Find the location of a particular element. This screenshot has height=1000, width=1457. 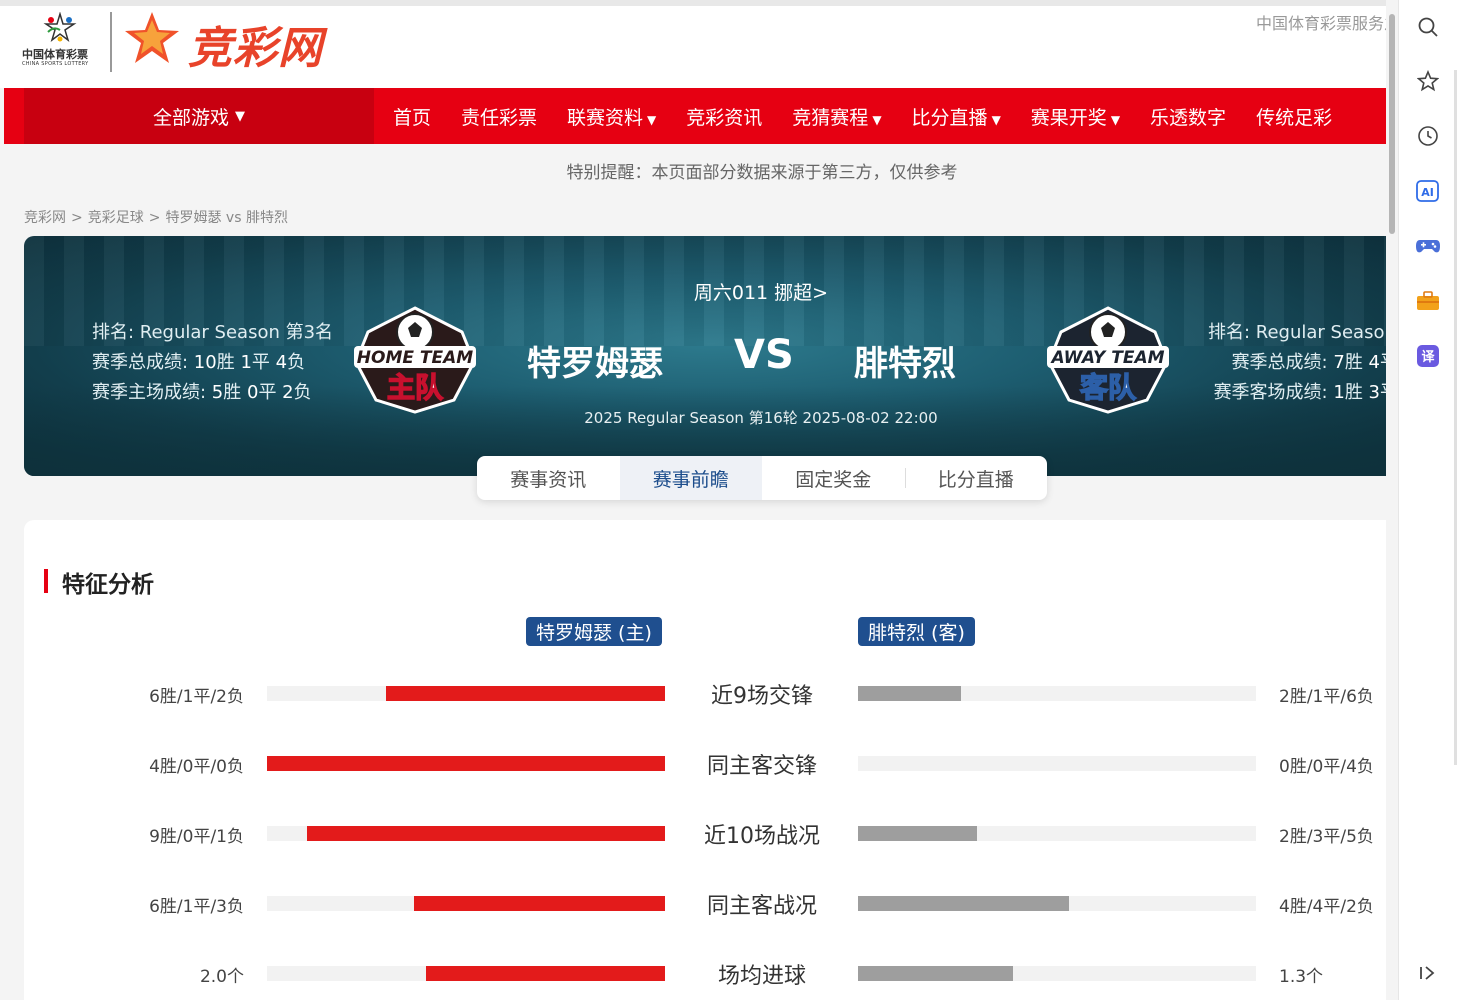

away-team-tag: 腓特烈 (客) is located at coordinates (916, 631).